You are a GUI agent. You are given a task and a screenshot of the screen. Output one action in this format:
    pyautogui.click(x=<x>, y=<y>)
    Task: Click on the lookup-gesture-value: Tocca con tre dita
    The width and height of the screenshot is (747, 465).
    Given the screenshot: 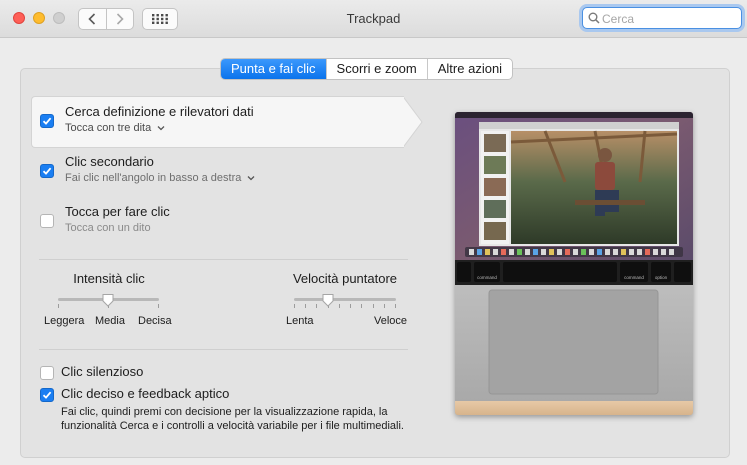 What is the action you would take?
    pyautogui.click(x=108, y=128)
    